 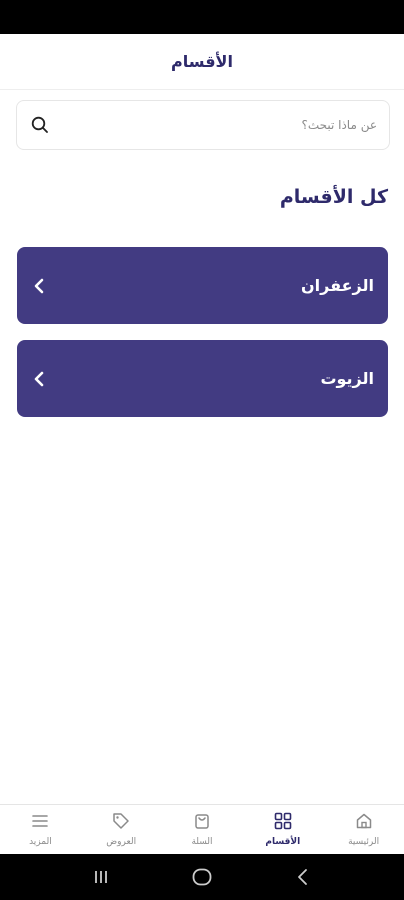 I want to click on search-input, so click(x=214, y=125).